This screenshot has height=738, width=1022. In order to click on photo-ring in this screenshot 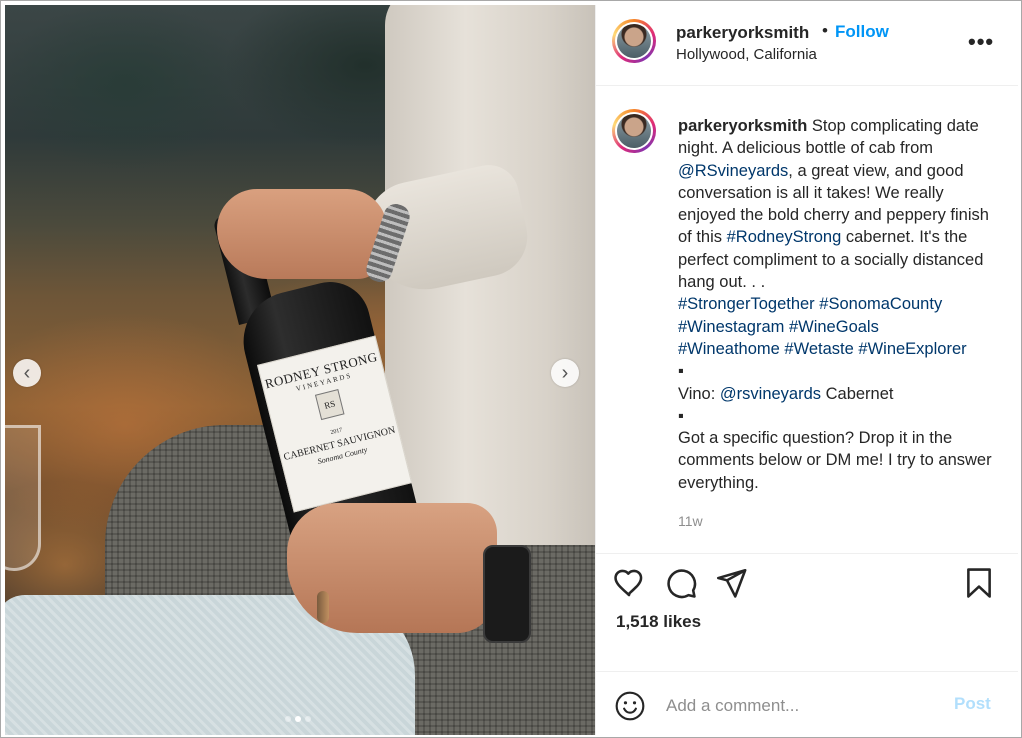, I will do `click(323, 607)`.